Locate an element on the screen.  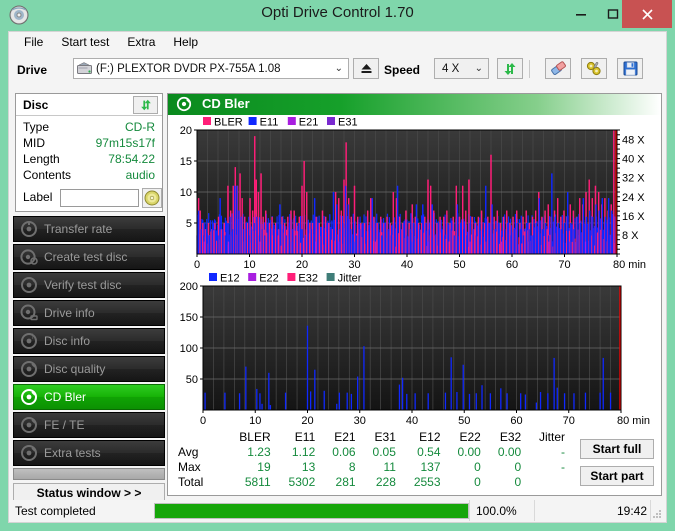
disc-row: Type CD-R is located at coordinates (89, 128).